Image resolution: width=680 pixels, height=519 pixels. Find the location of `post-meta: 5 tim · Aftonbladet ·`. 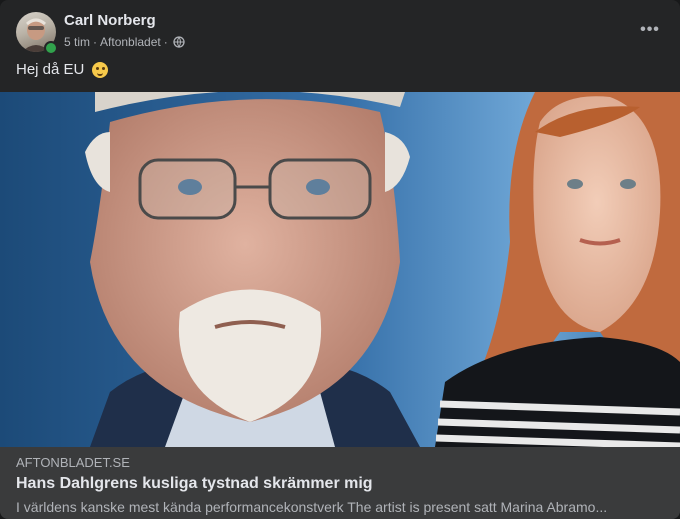

post-meta: 5 tim · Aftonbladet · is located at coordinates (124, 42).